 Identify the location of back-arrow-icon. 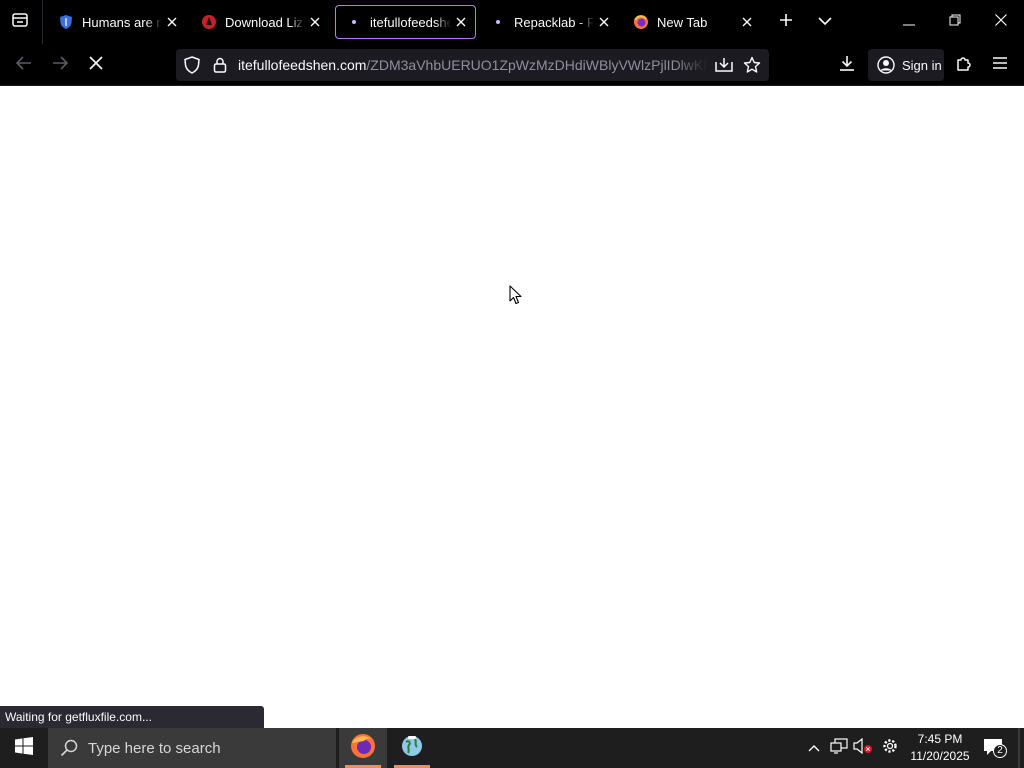
(23, 65).